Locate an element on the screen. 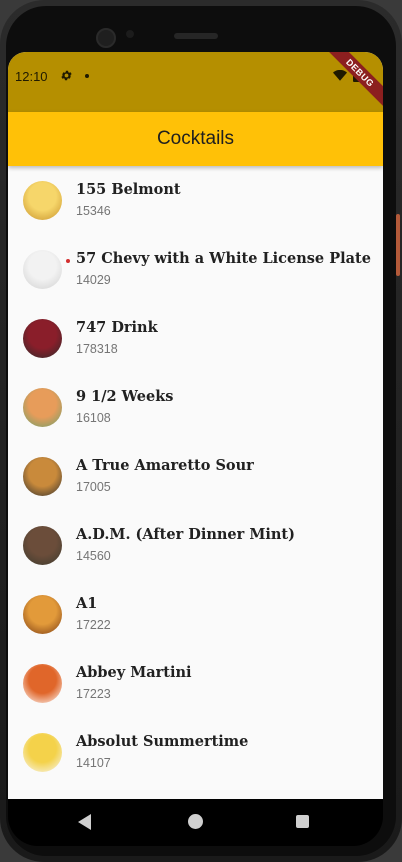  cocktail-id: 14107 is located at coordinates (93, 763).